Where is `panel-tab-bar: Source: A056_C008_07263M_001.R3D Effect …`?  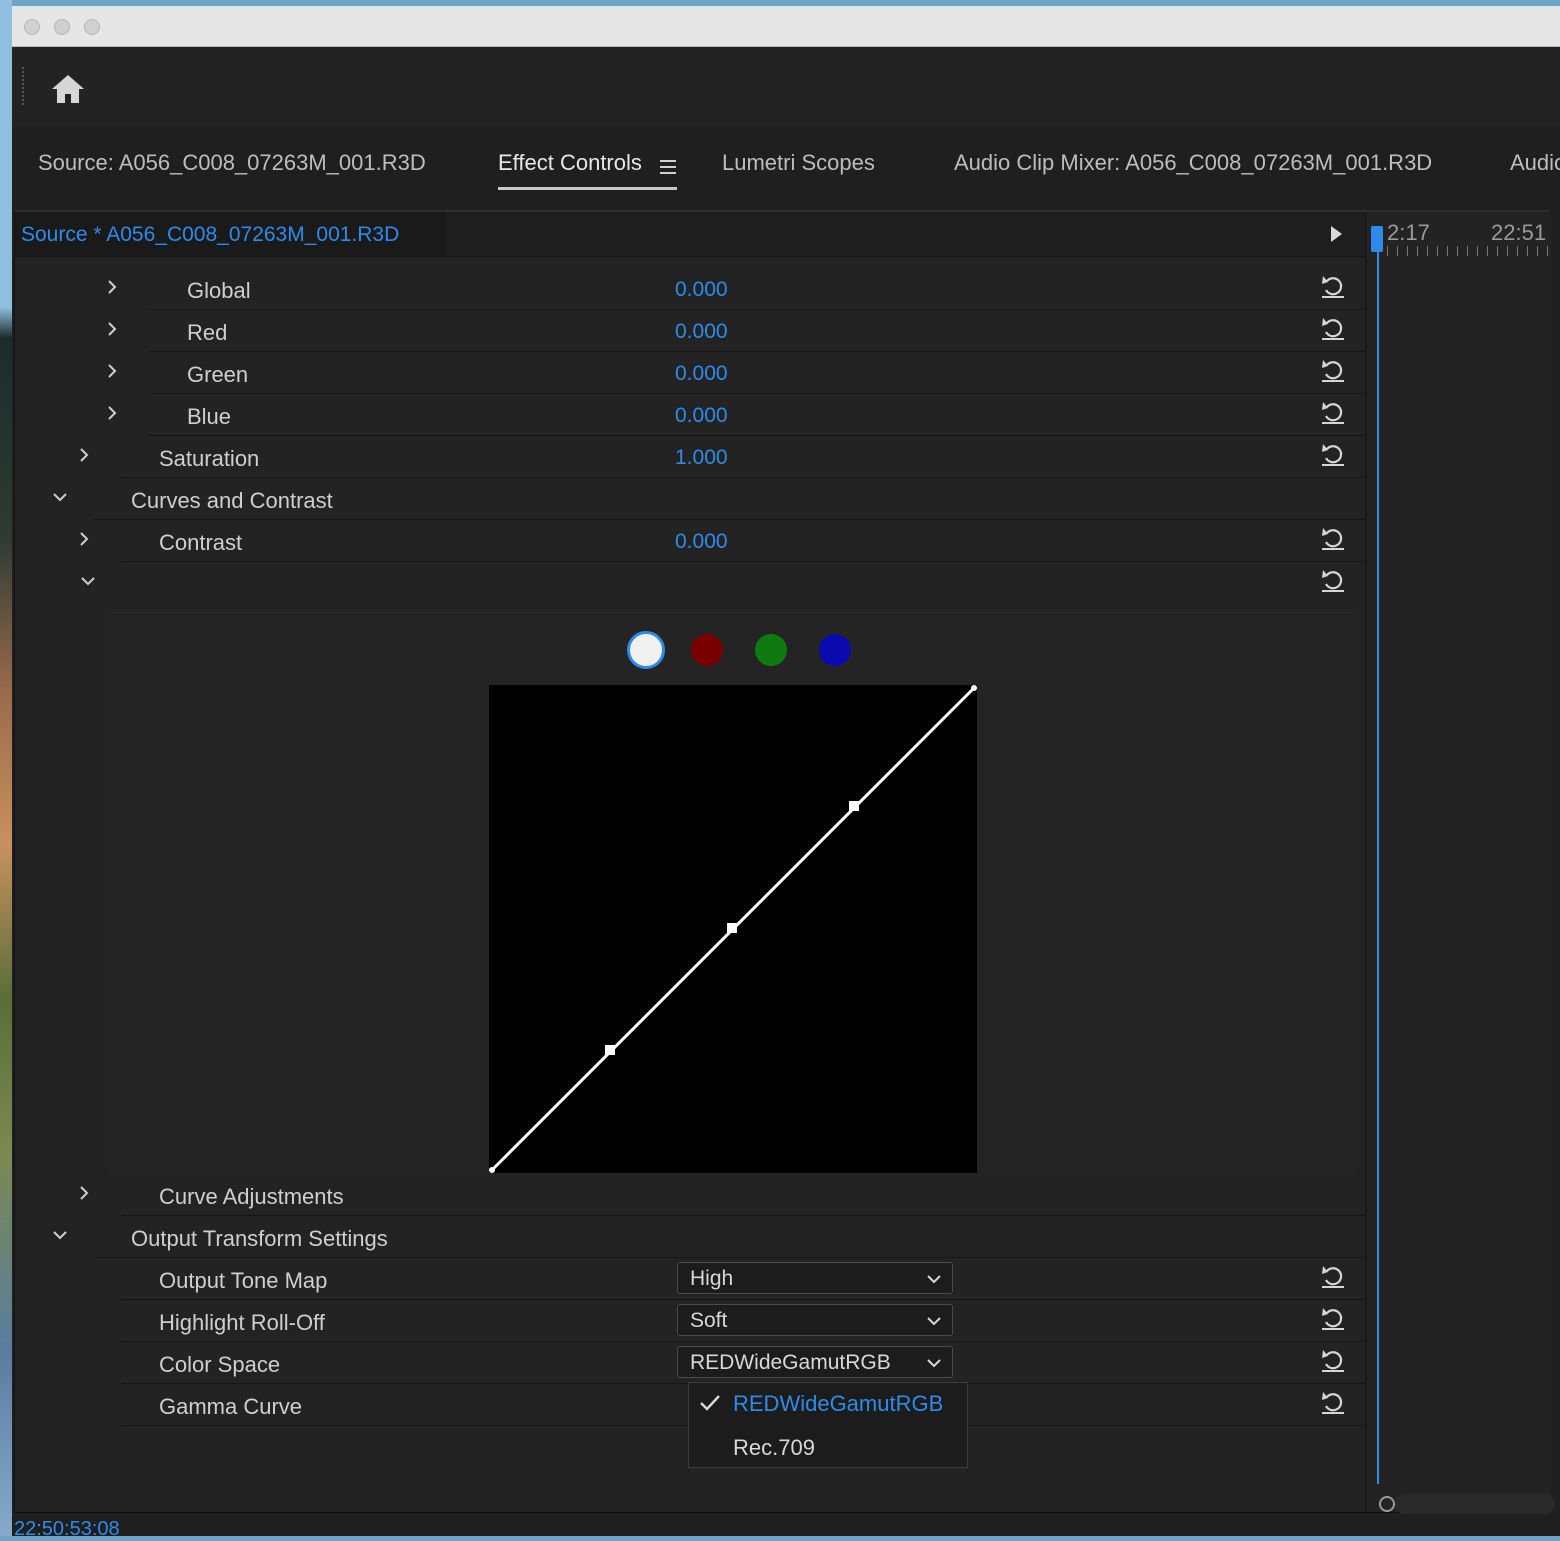 panel-tab-bar: Source: A056_C008_07263M_001.R3D Effect … is located at coordinates (786, 163).